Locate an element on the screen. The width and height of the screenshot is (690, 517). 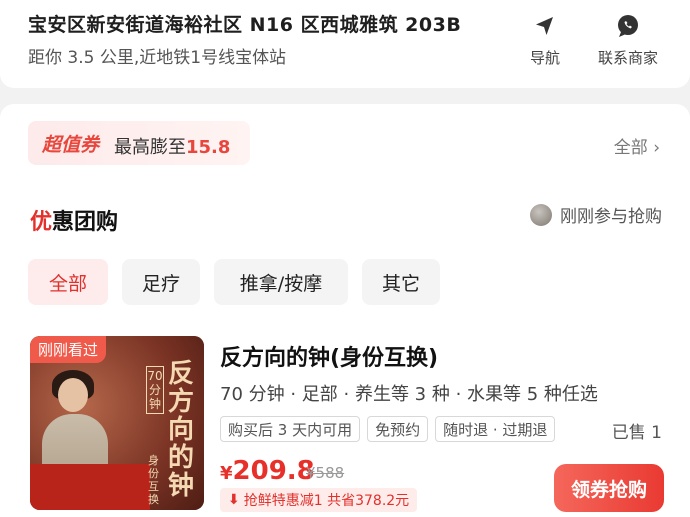
coupon-amount: 15.8 is located at coordinates (208, 147).